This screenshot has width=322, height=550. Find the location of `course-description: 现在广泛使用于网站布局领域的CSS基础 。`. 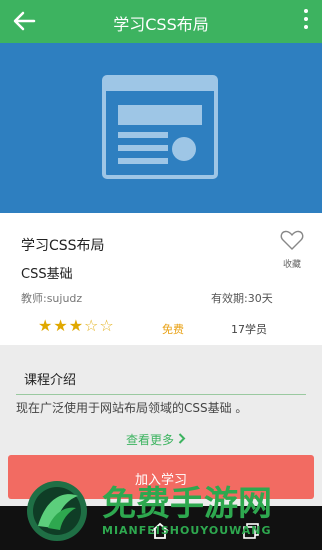

course-description: 现在广泛使用于网站布局领域的CSS基础 。 is located at coordinates (132, 408).